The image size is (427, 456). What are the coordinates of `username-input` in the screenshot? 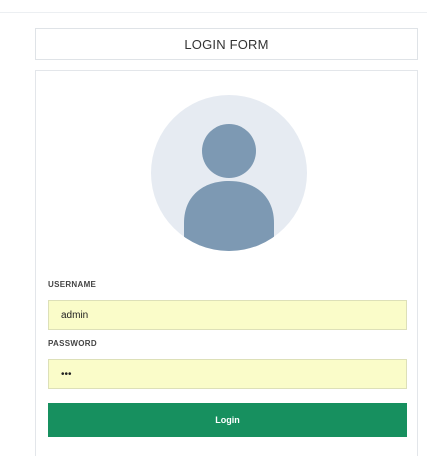 It's located at (227, 315).